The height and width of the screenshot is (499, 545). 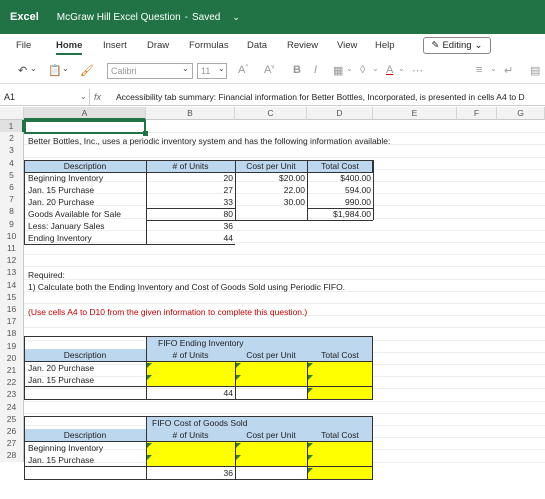 I want to click on row-header: 26, so click(x=12, y=431).